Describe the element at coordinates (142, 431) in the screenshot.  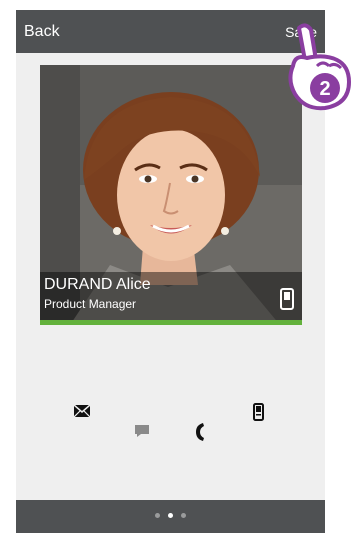
I see `message-icon` at that location.